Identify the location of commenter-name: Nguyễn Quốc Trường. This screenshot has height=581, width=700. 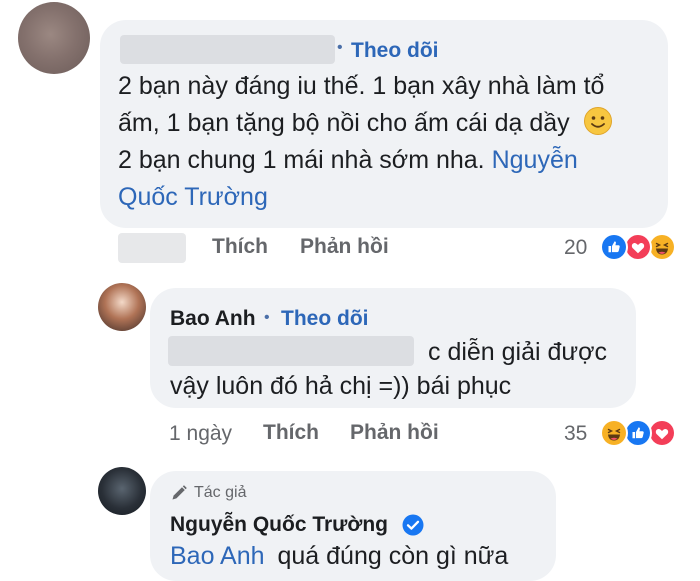
(279, 525).